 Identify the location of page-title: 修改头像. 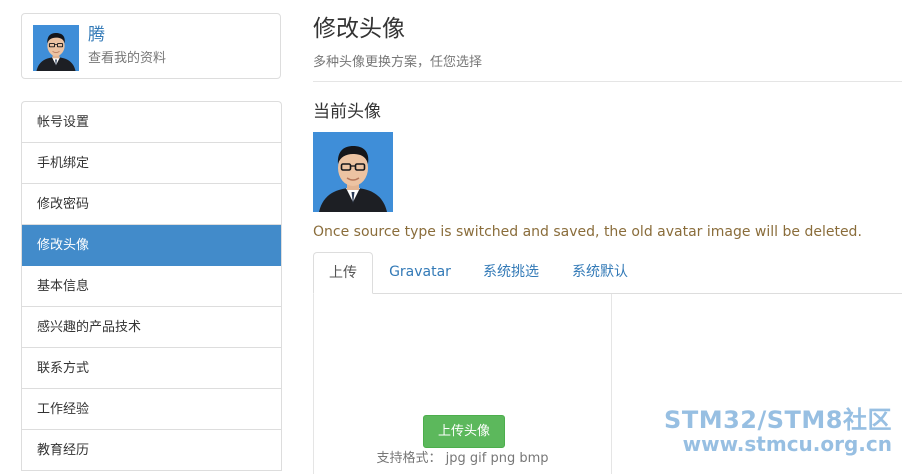
(359, 29).